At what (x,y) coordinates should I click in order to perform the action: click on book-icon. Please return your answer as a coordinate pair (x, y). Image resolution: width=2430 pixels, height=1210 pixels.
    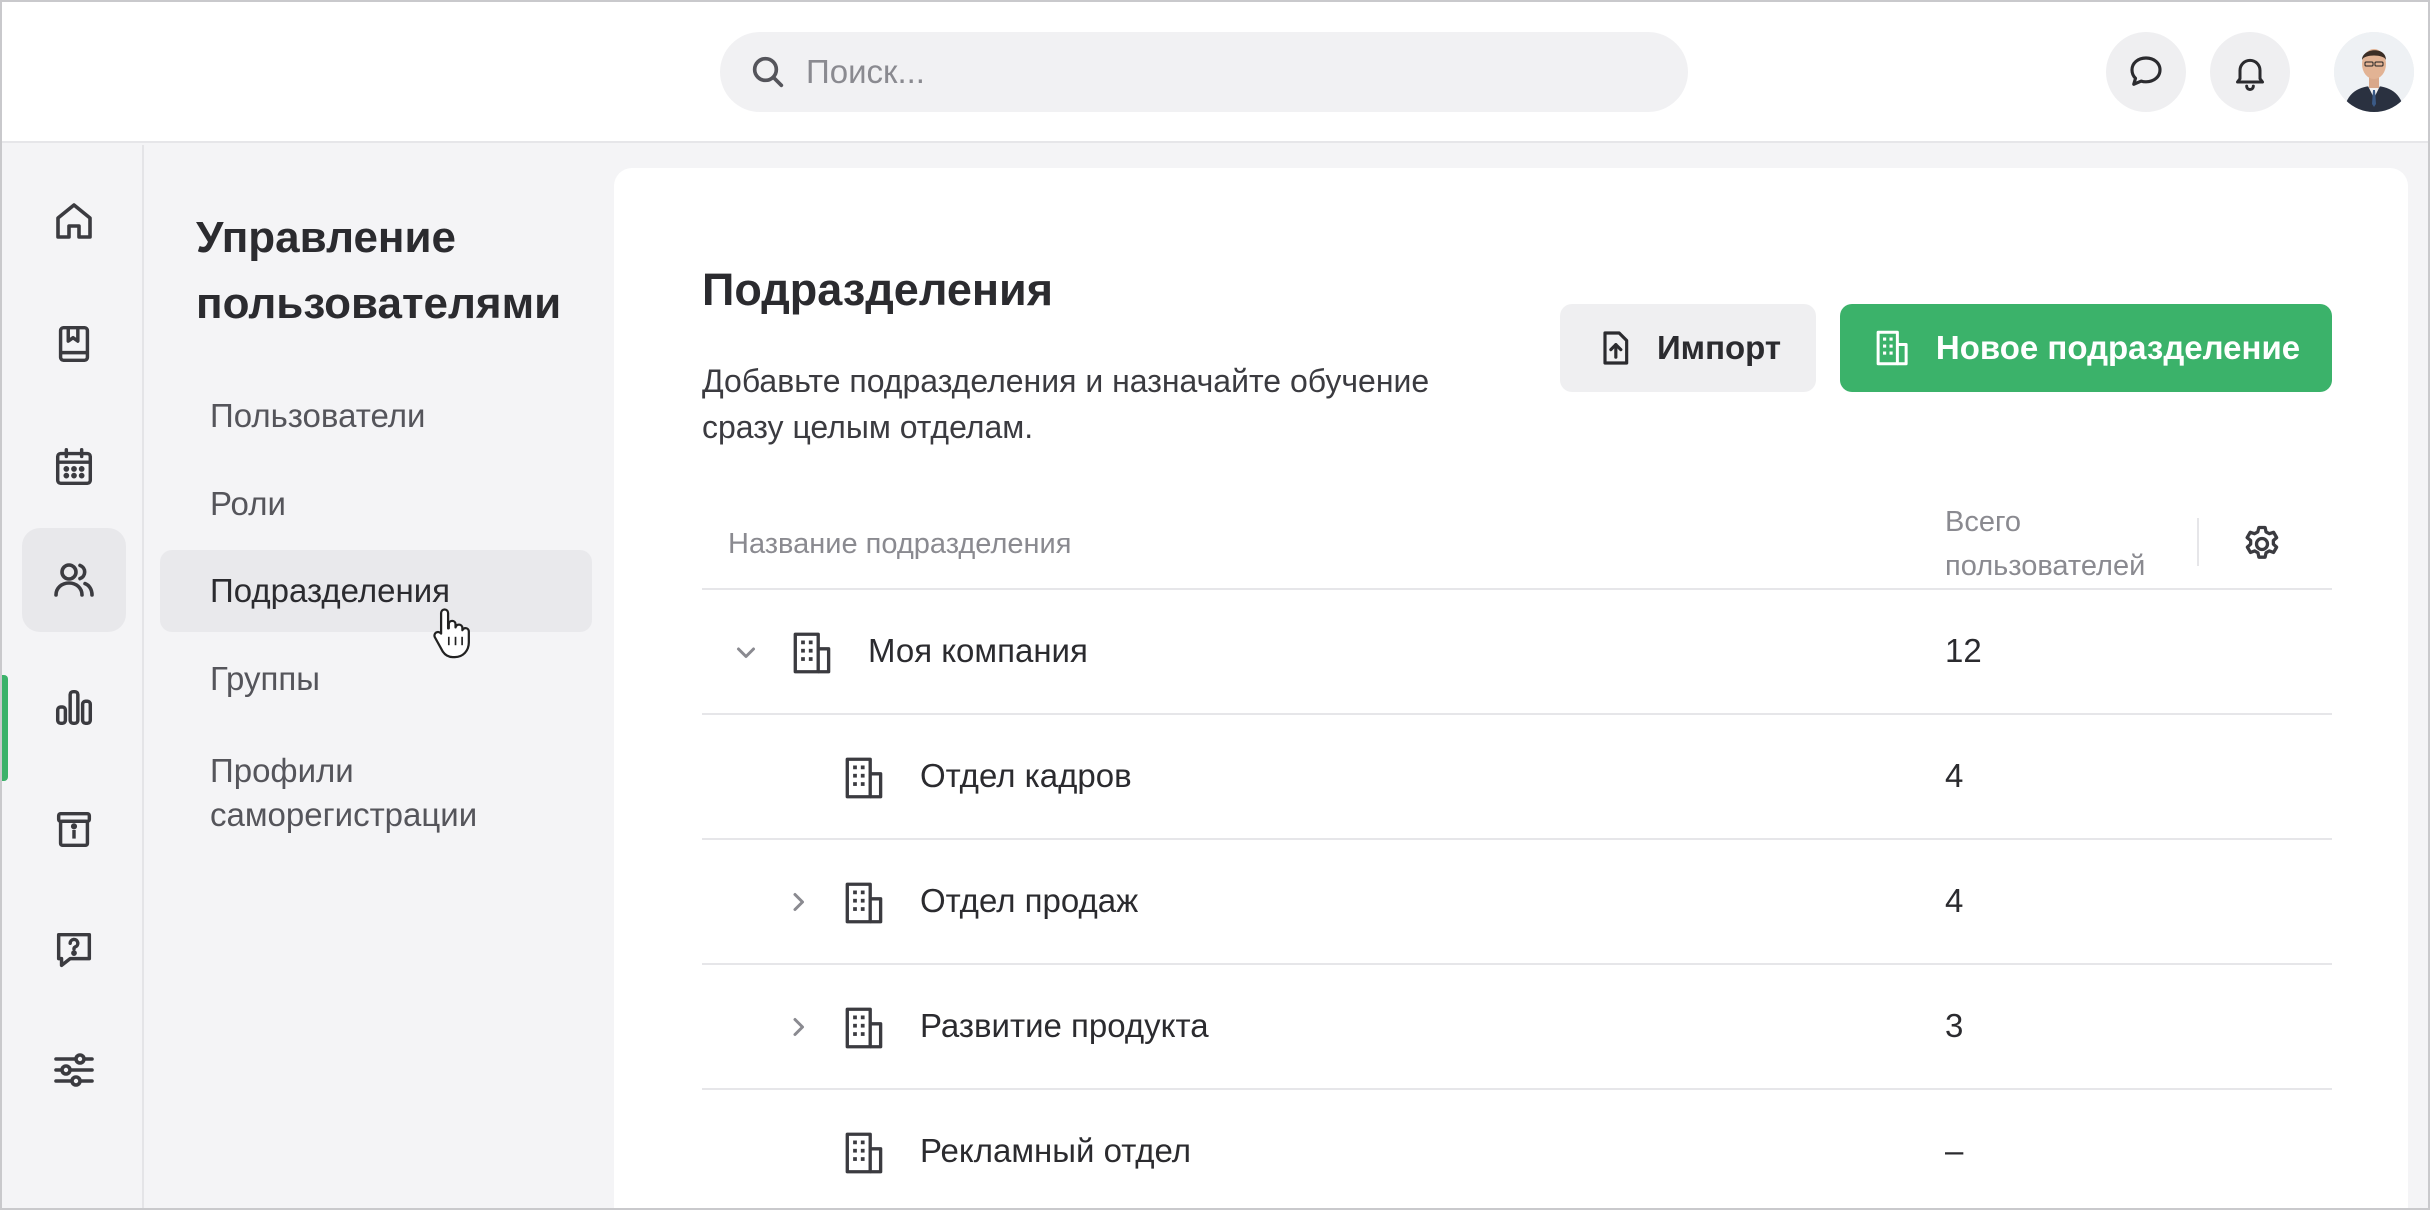
    Looking at the image, I should click on (74, 344).